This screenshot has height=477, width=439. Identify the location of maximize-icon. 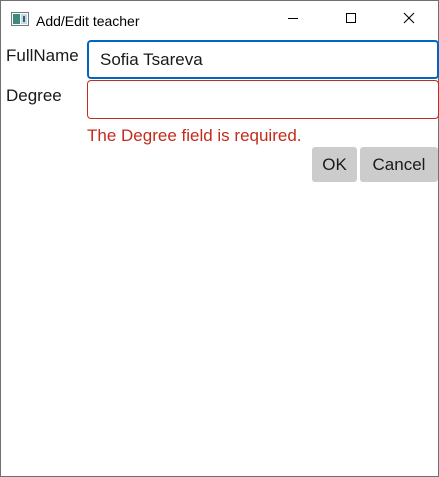
(351, 20).